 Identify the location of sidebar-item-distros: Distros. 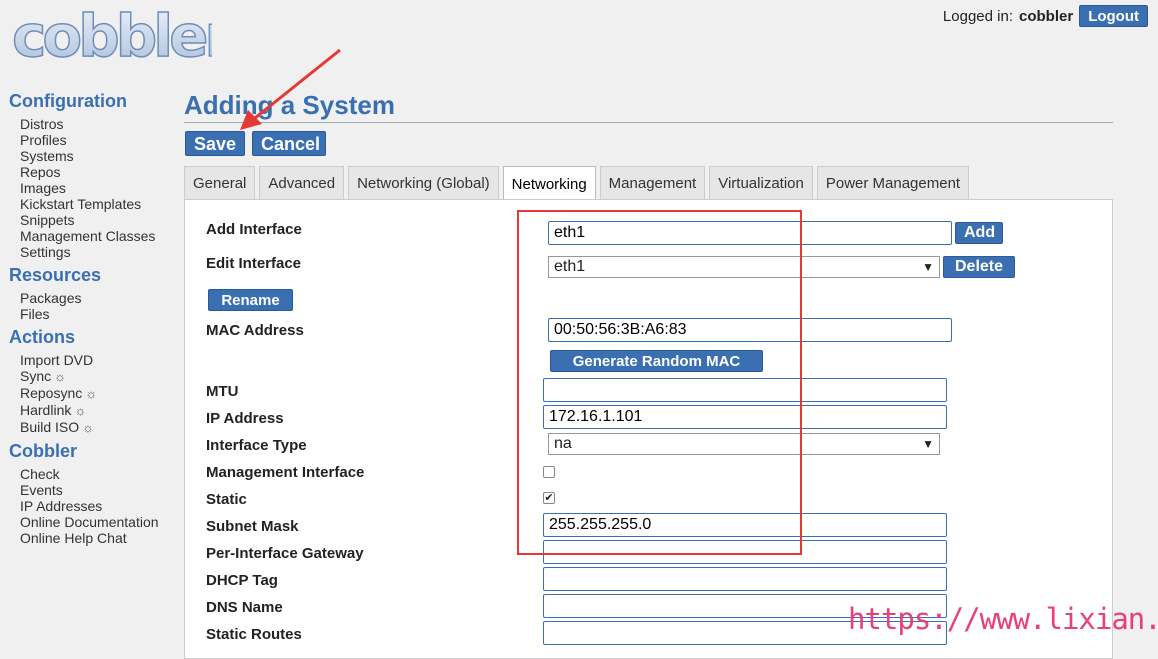
(94, 124).